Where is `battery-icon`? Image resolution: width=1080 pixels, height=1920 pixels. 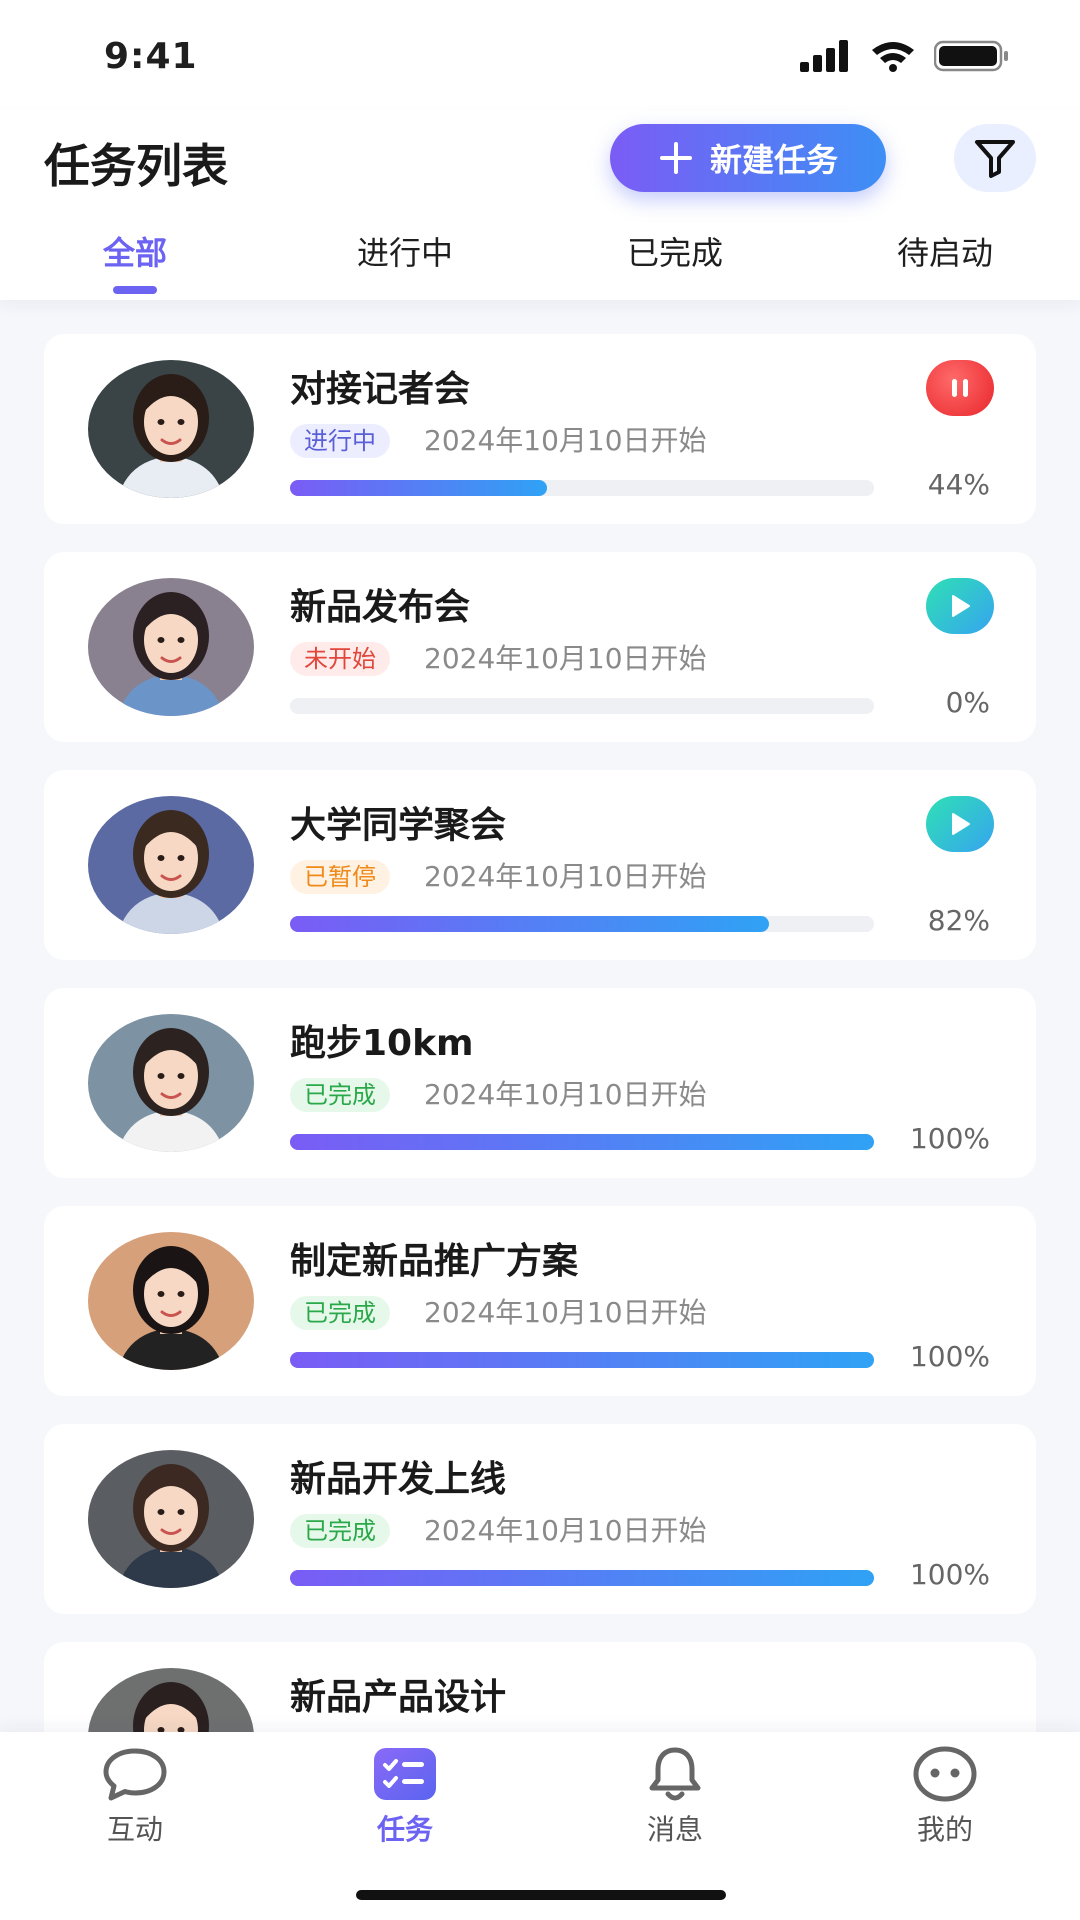 battery-icon is located at coordinates (971, 56).